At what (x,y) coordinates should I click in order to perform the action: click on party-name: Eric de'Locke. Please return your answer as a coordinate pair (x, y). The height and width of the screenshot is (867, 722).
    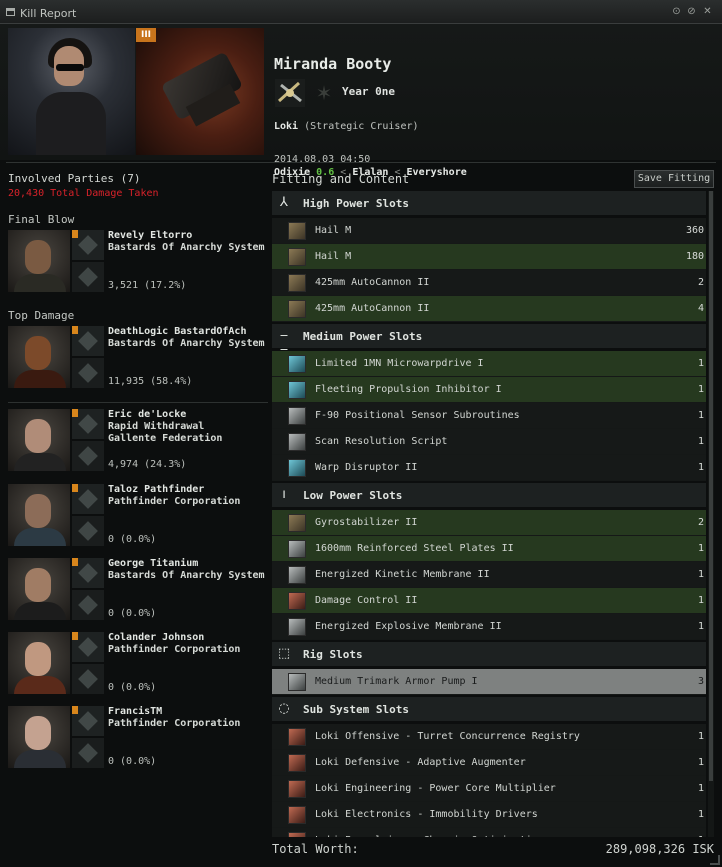
    Looking at the image, I should click on (147, 414).